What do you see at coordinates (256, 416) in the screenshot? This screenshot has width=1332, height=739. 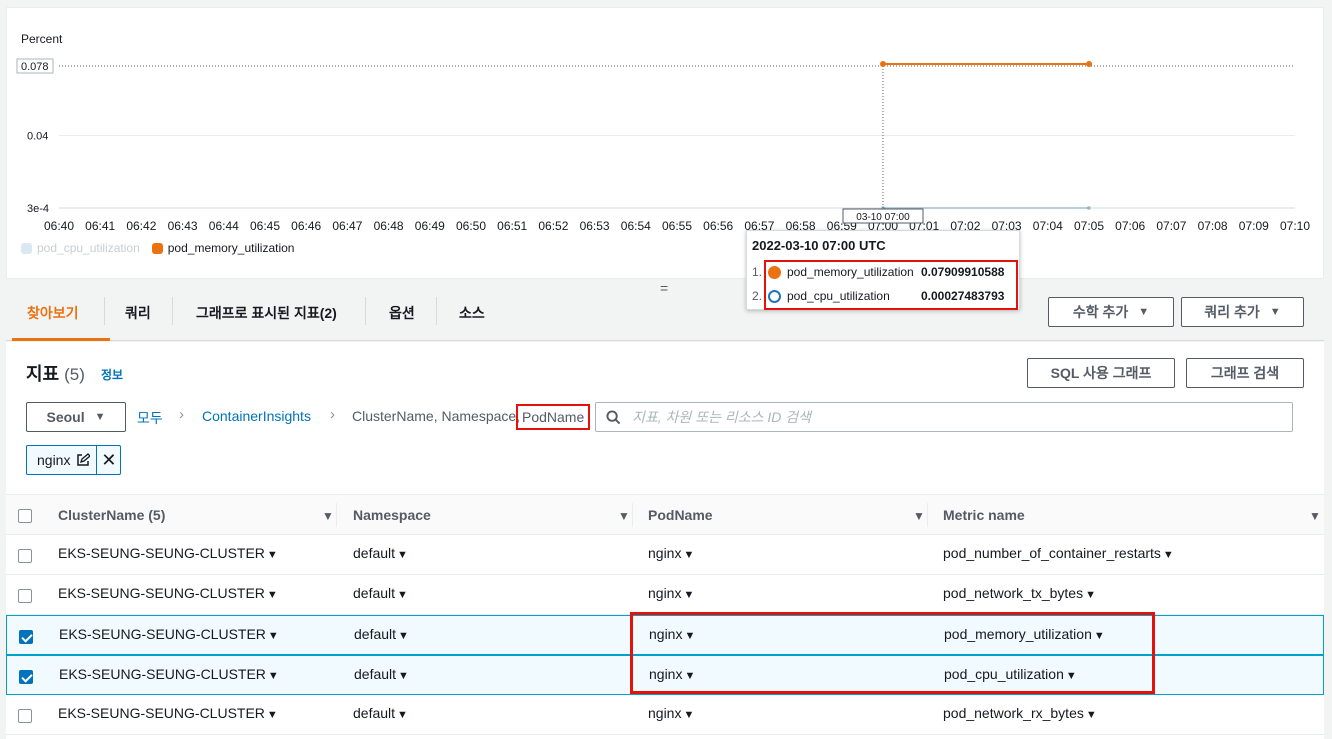 I see `breadcrumb-namespace: ContainerInsights` at bounding box center [256, 416].